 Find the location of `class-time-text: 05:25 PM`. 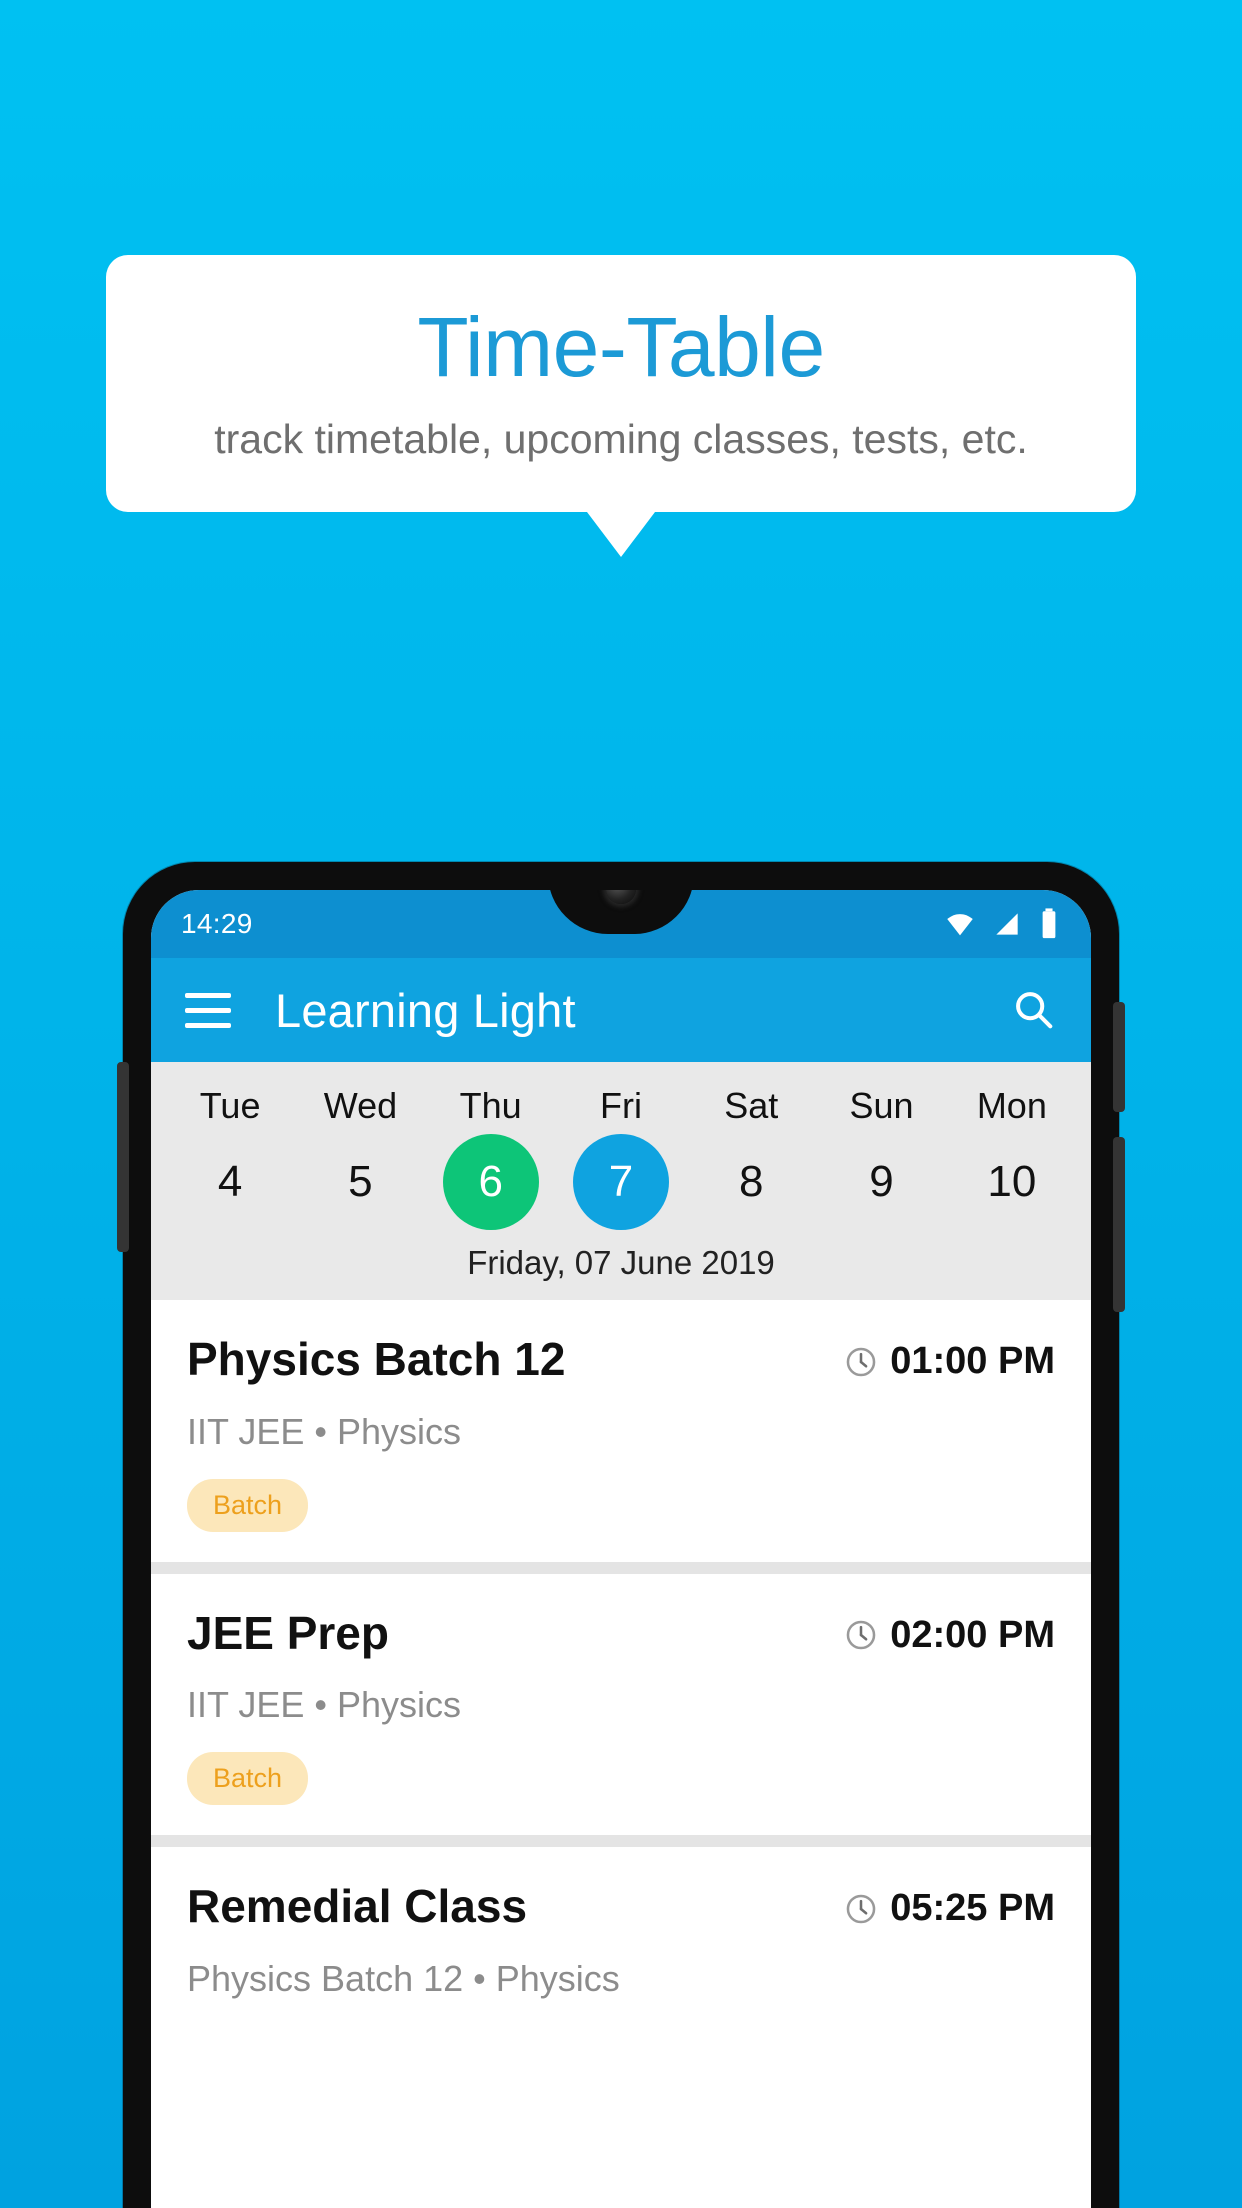

class-time-text: 05:25 PM is located at coordinates (972, 1908).